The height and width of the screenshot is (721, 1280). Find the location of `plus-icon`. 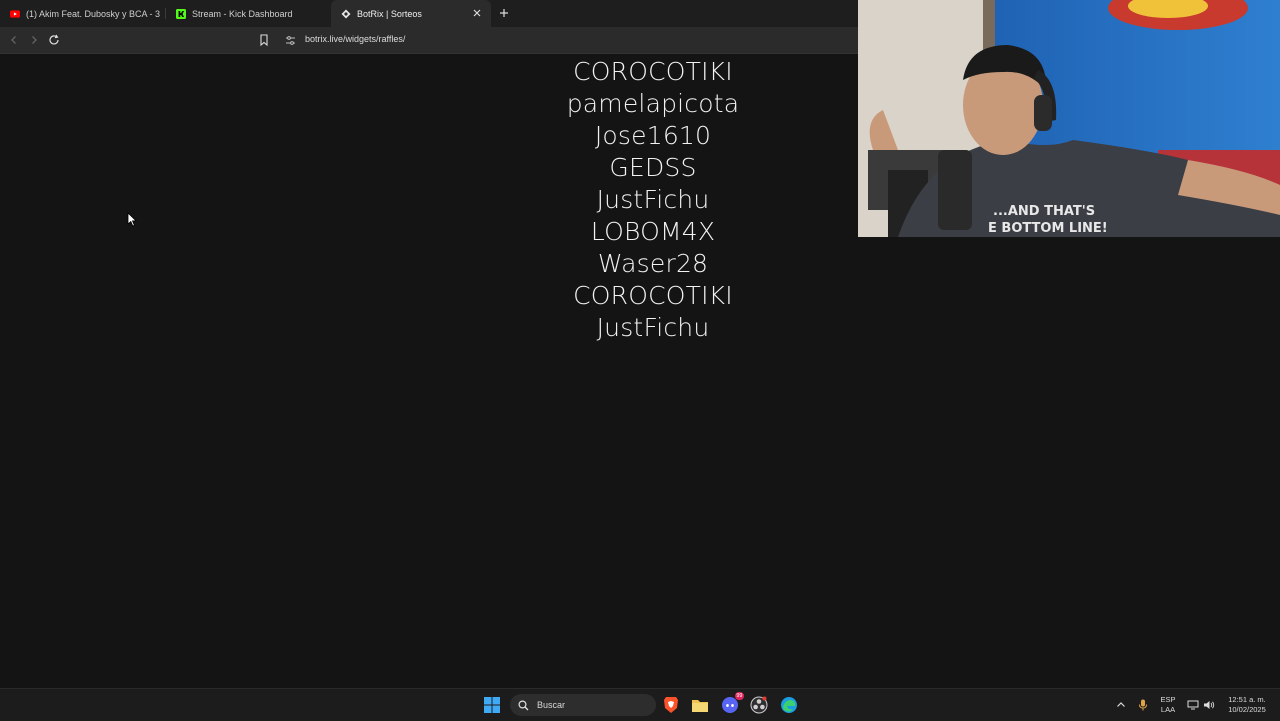

plus-icon is located at coordinates (504, 13).